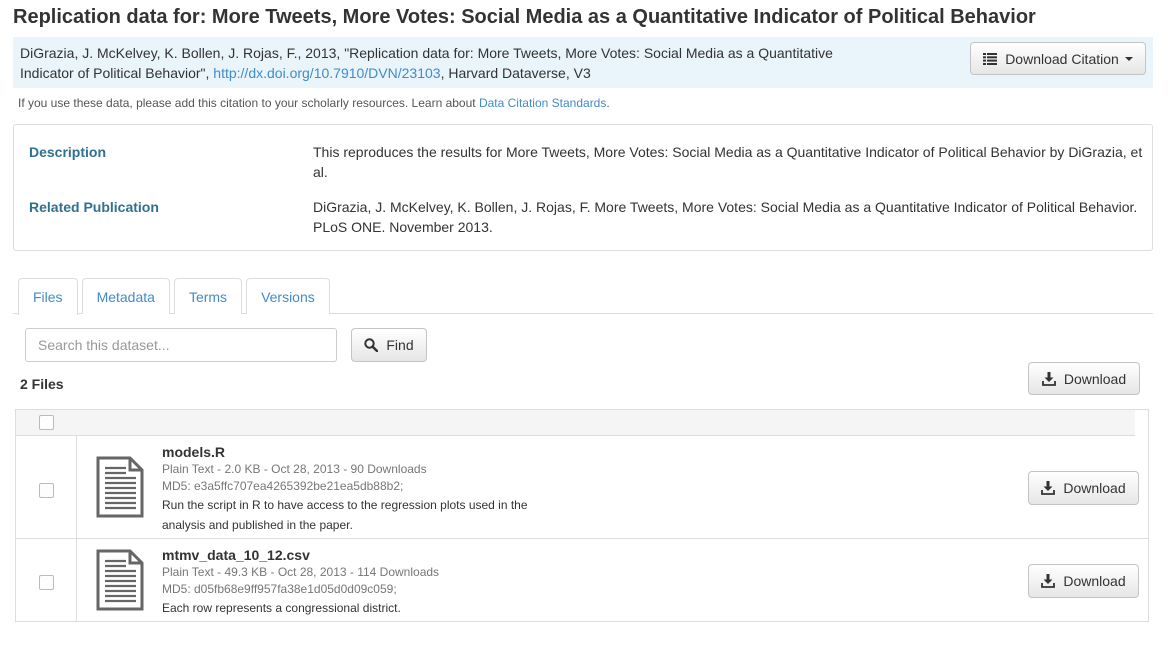  What do you see at coordinates (400, 345) in the screenshot?
I see `find-label: Find` at bounding box center [400, 345].